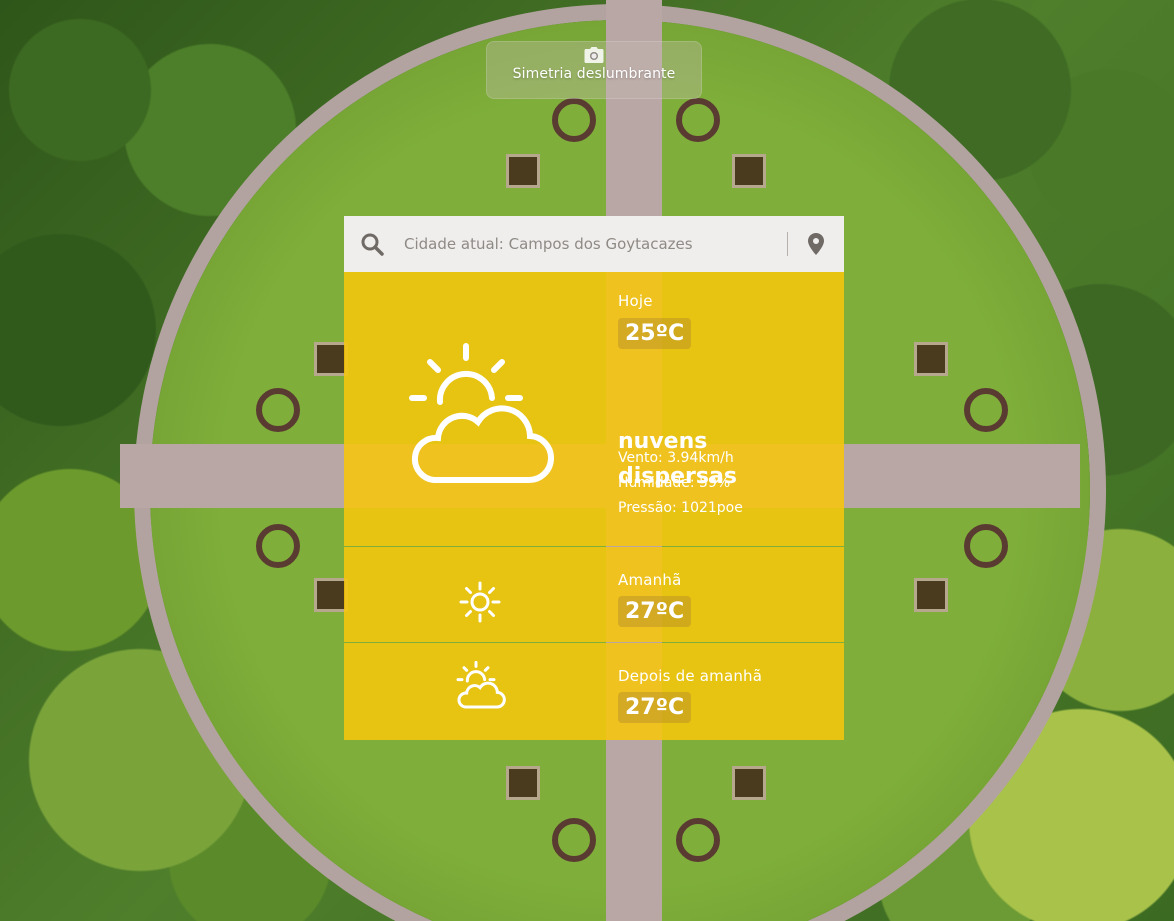 Image resolution: width=1174 pixels, height=921 pixels. I want to click on location-pin-icon, so click(816, 244).